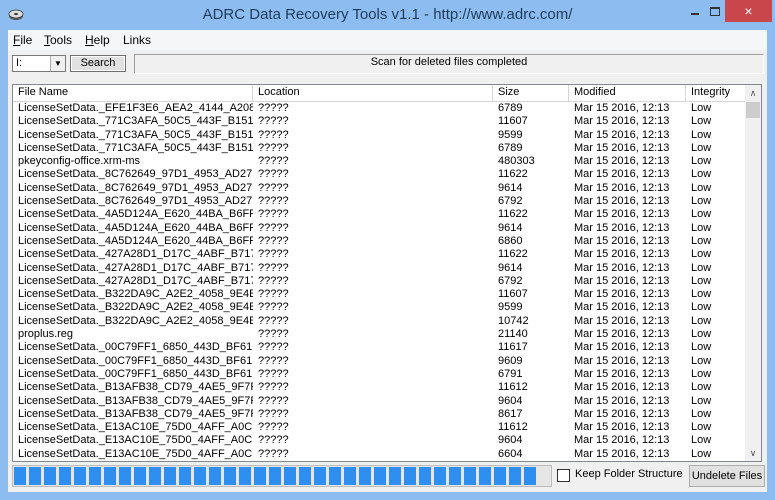 The height and width of the screenshot is (500, 775). I want to click on chevron-down-icon: ▼, so click(57, 63).